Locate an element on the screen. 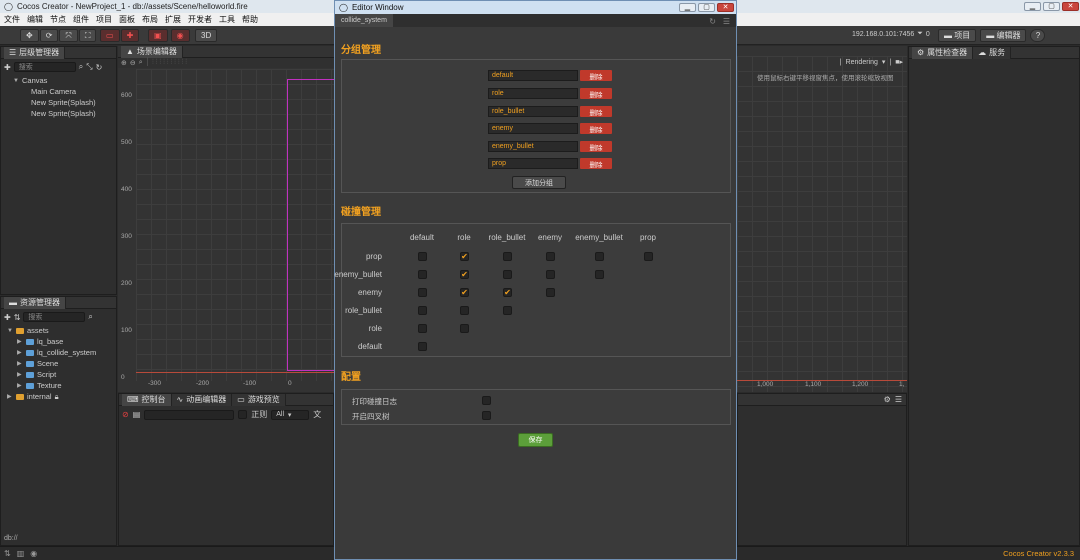 This screenshot has height=560, width=1080. tab-scene-editor: ▲ 场景编辑器 is located at coordinates (152, 51).